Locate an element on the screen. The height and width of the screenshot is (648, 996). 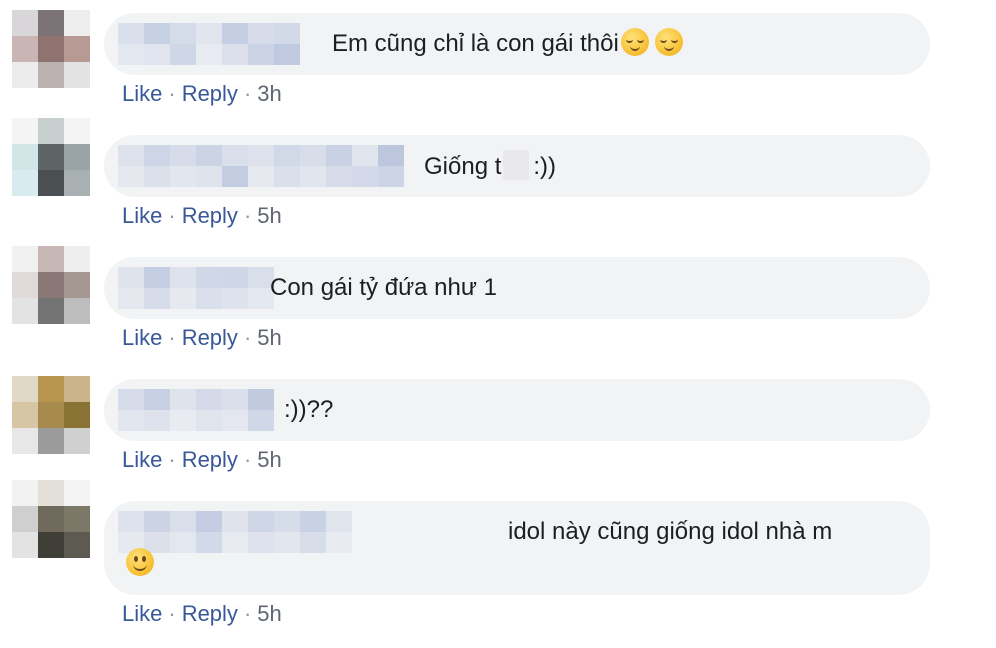
comment-bubble: idol này cũng giống idol nhà m is located at coordinates (517, 548).